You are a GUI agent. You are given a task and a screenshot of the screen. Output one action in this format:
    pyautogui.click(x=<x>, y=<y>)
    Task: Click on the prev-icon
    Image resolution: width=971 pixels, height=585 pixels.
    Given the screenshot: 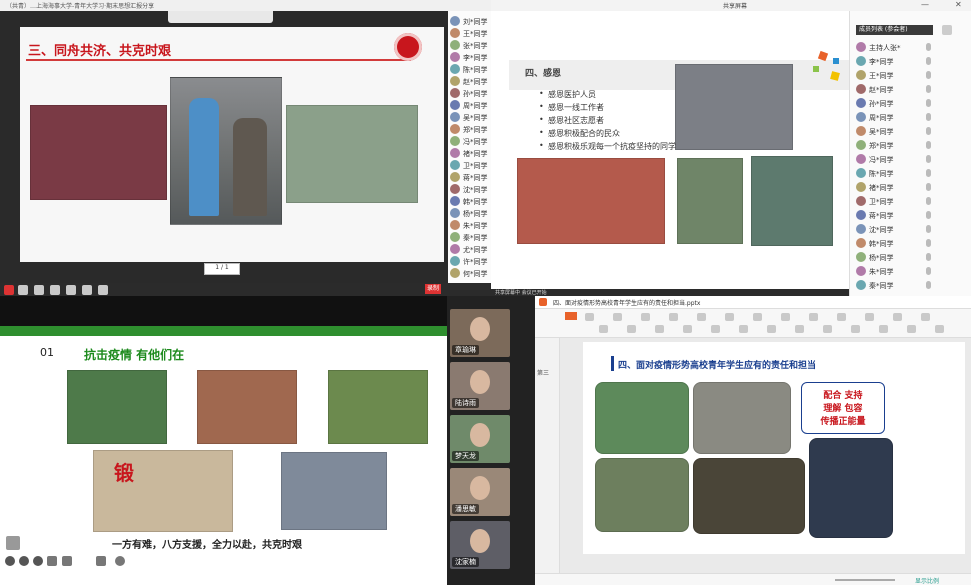 What is the action you would take?
    pyautogui.click(x=10, y=561)
    